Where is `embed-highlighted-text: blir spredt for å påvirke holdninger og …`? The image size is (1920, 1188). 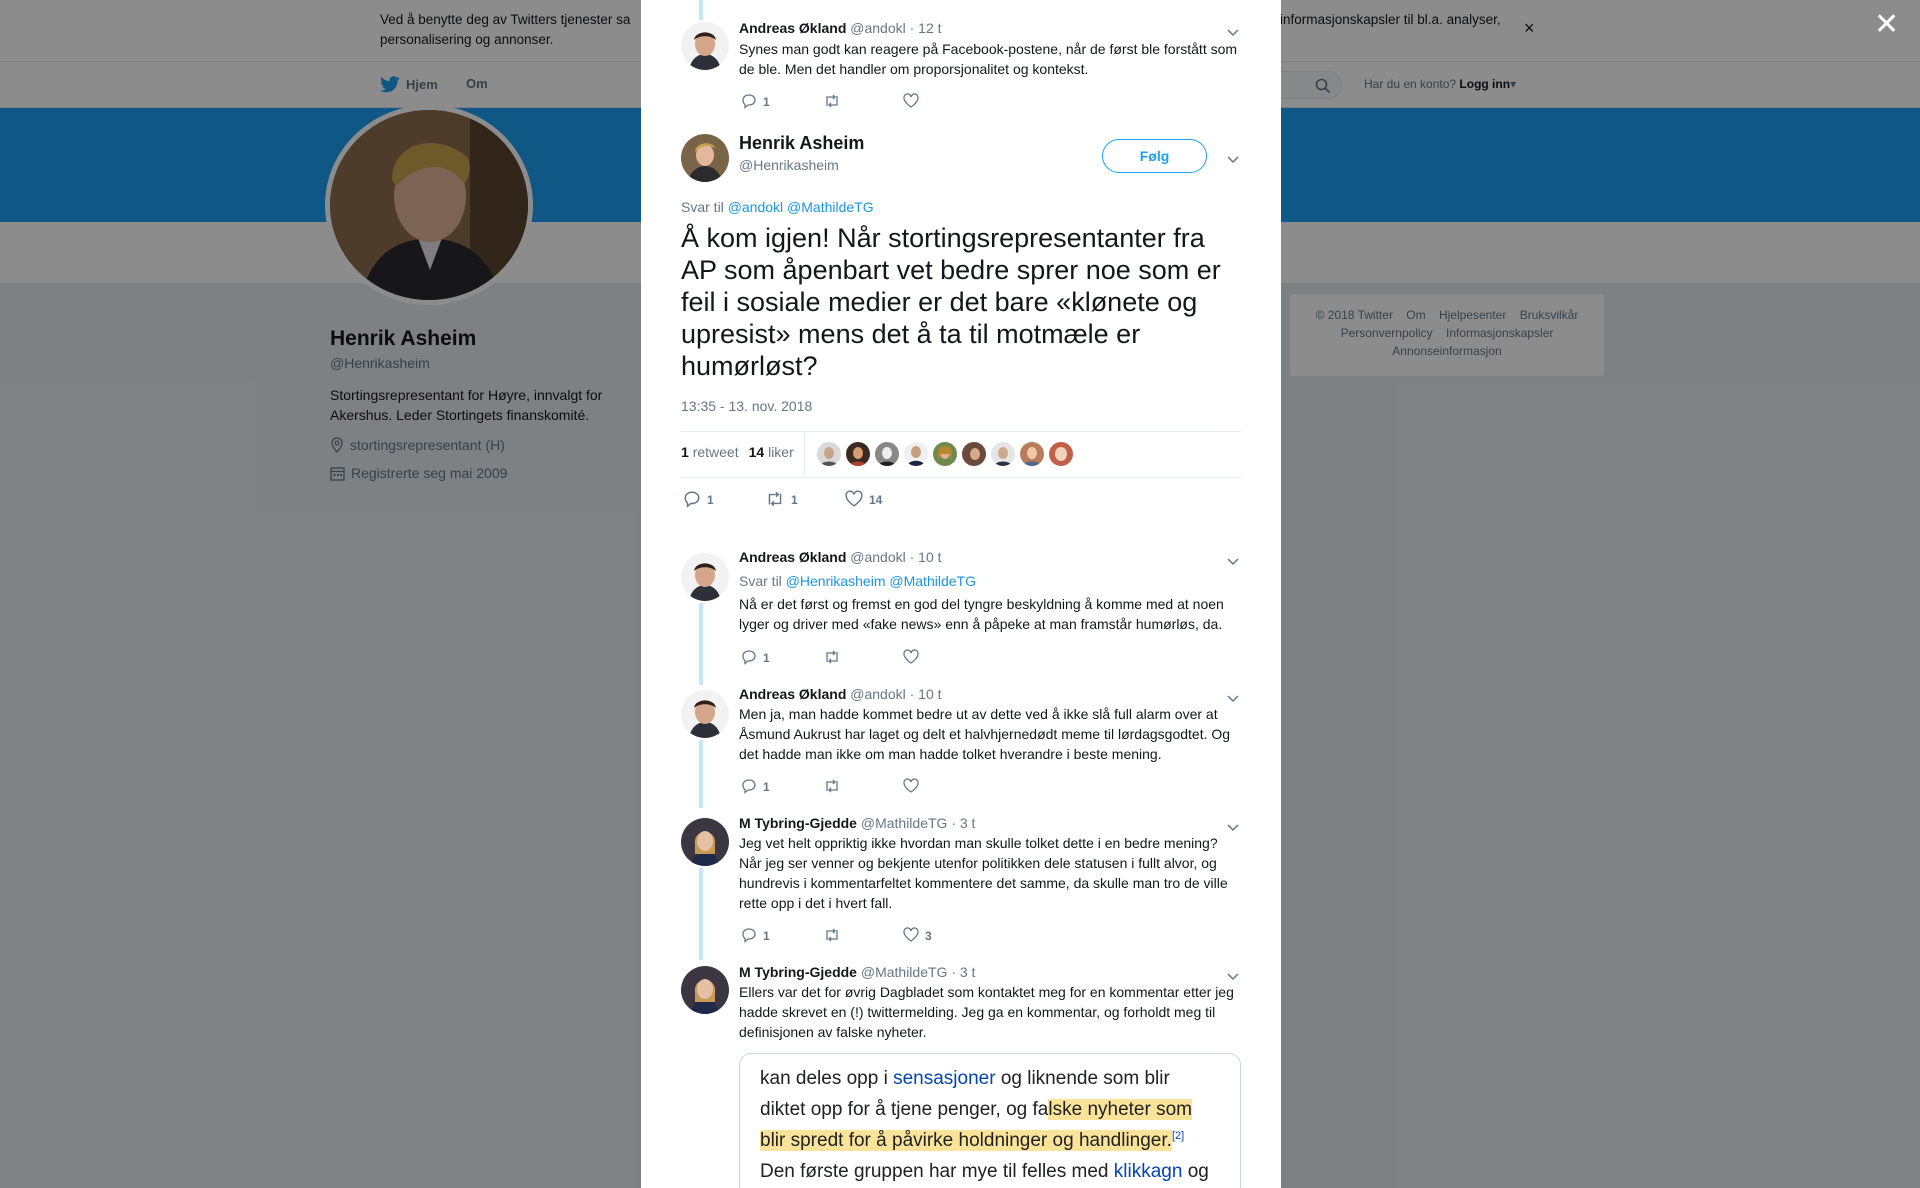
embed-highlighted-text: blir spredt for å påvirke holdninger og … is located at coordinates (966, 1141).